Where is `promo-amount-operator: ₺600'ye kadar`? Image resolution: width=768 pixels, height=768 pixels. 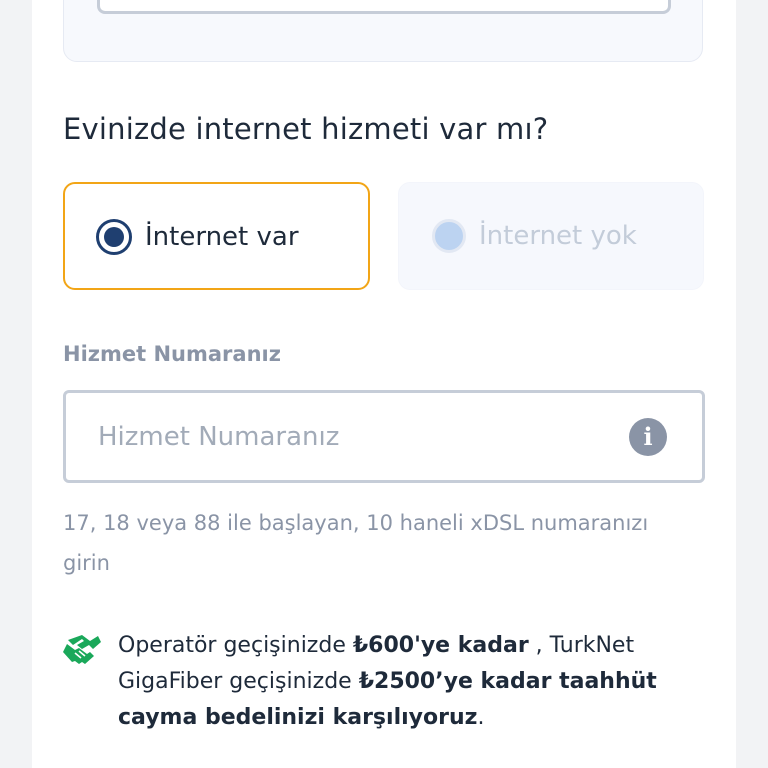
promo-amount-operator: ₺600'ye kadar is located at coordinates (440, 645).